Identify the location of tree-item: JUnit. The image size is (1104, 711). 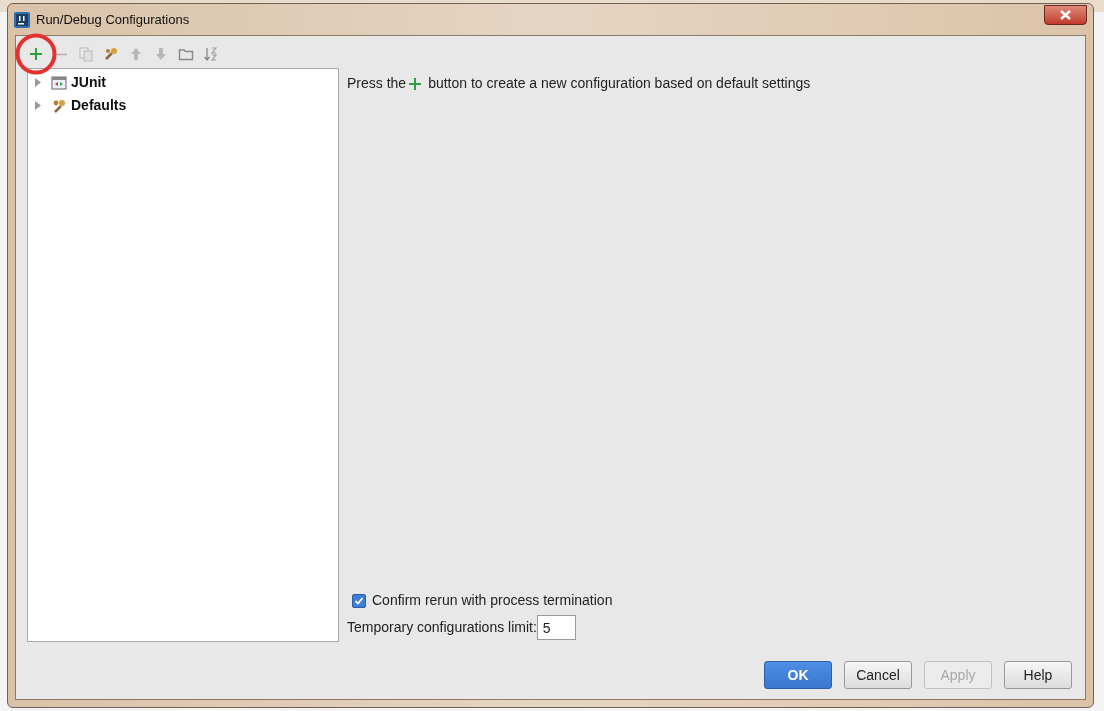
(88, 82).